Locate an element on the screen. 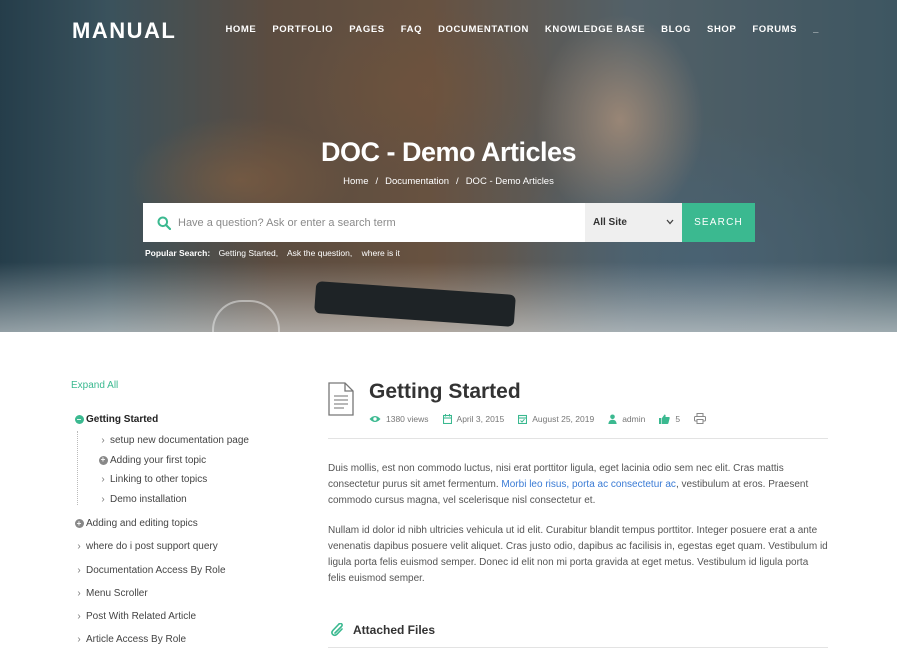 The width and height of the screenshot is (897, 654). search-icon is located at coordinates (157, 222).